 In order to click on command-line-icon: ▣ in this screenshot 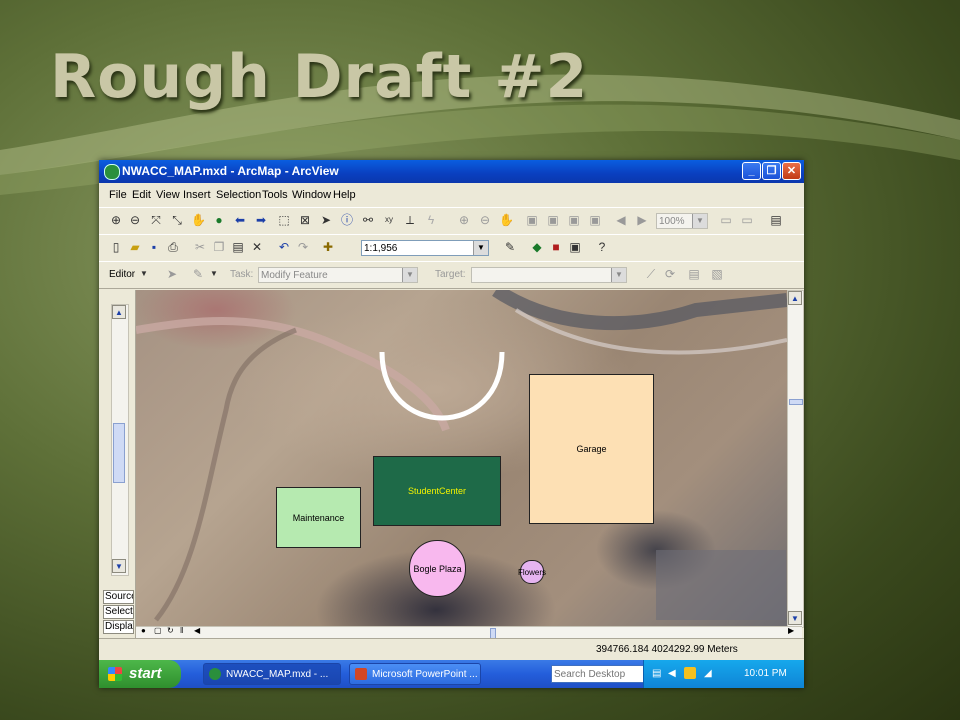, I will do `click(575, 247)`.